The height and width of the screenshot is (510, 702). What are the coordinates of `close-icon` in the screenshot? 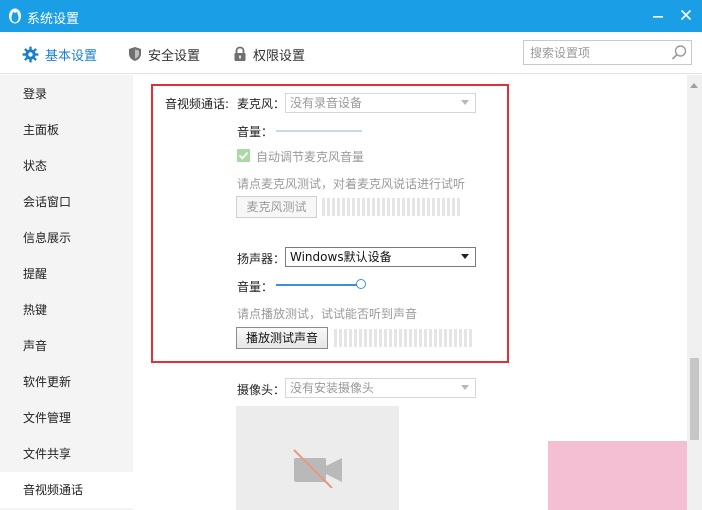 It's located at (686, 15).